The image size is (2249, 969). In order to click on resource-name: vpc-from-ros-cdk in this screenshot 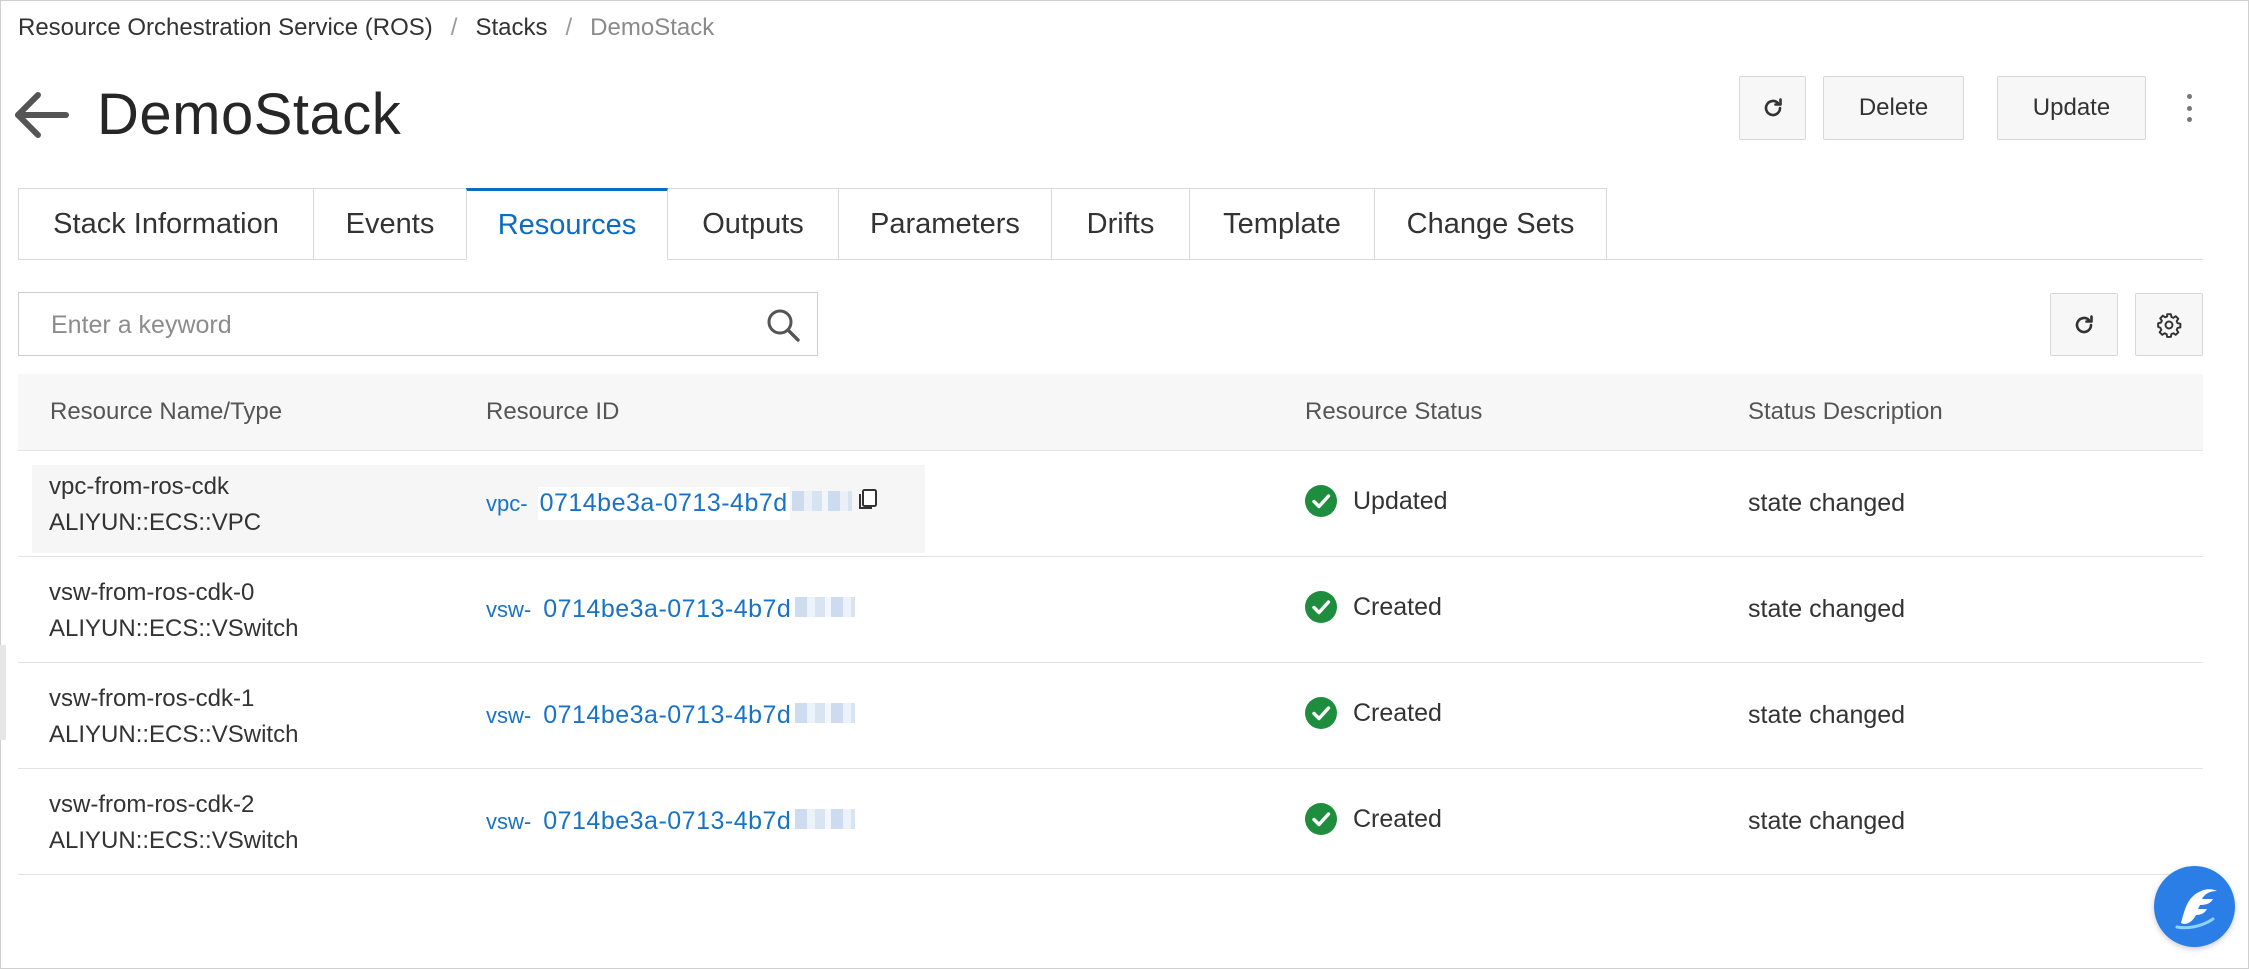, I will do `click(139, 486)`.